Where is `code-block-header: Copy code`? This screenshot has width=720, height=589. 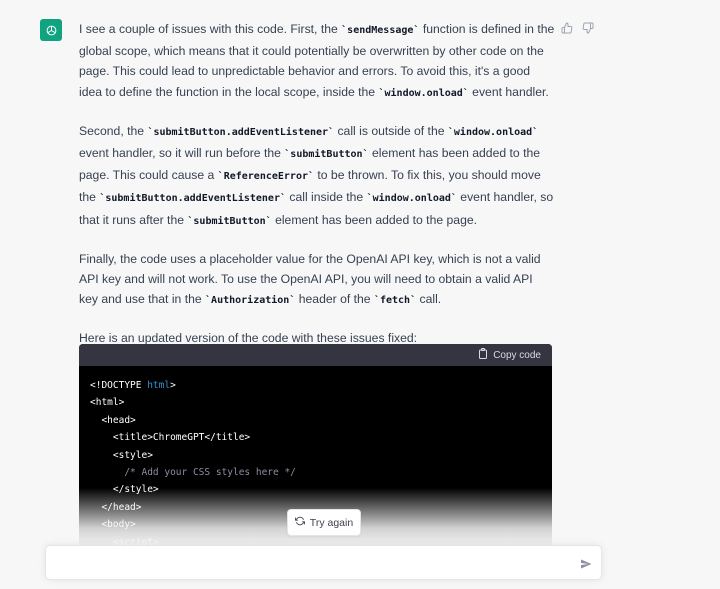 code-block-header: Copy code is located at coordinates (315, 355).